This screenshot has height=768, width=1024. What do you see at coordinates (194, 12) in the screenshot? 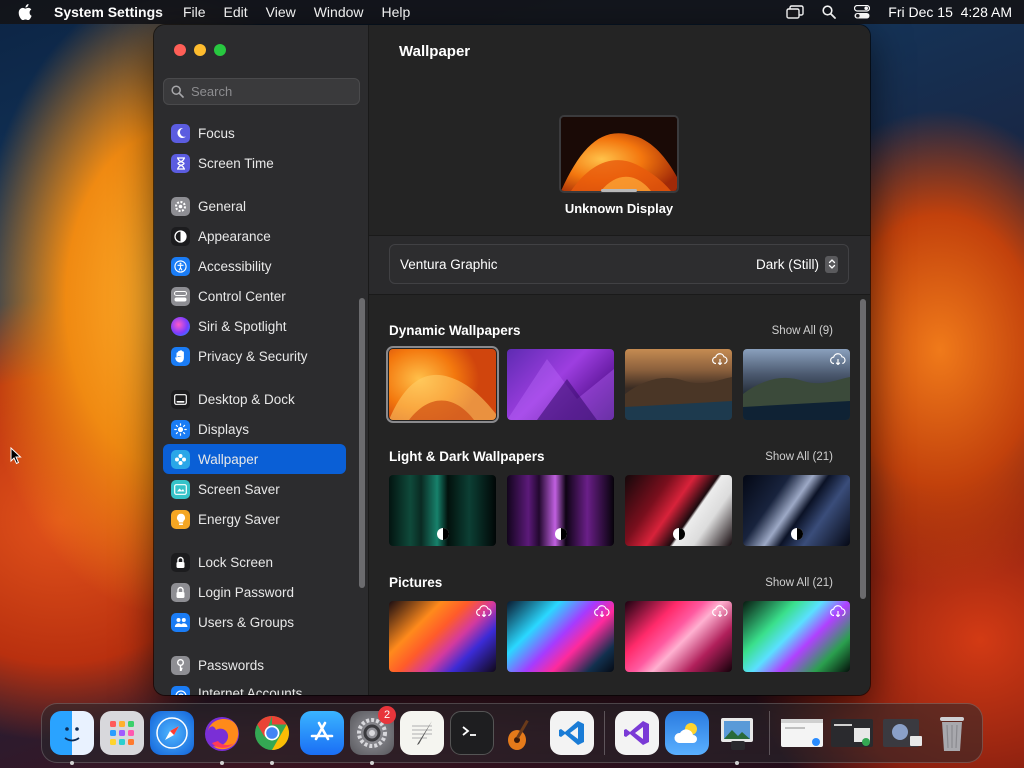
I see `menu-file: File` at bounding box center [194, 12].